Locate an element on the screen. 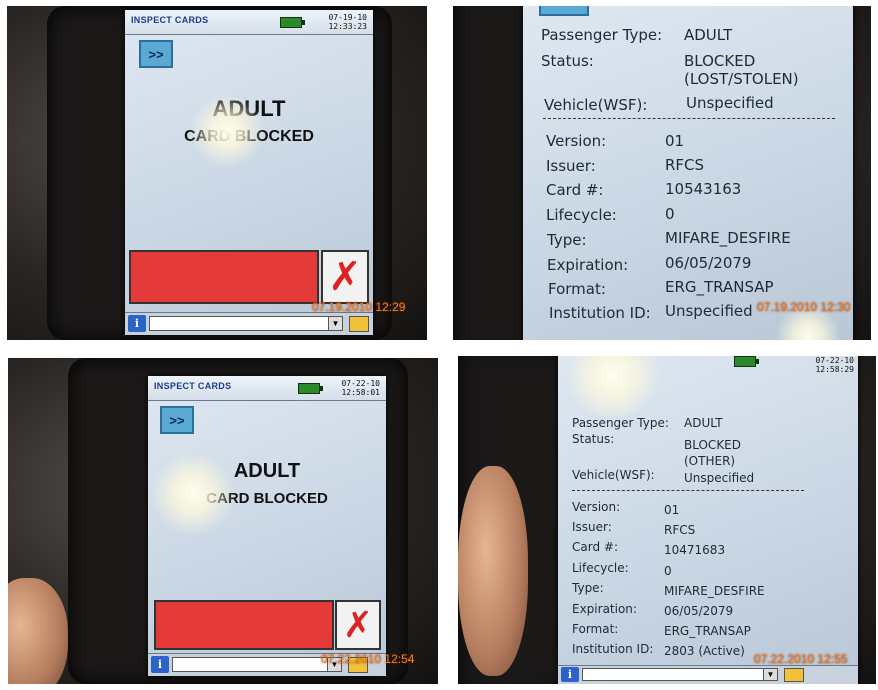  datetime: 07-22-10 12:58:01 is located at coordinates (360, 388).